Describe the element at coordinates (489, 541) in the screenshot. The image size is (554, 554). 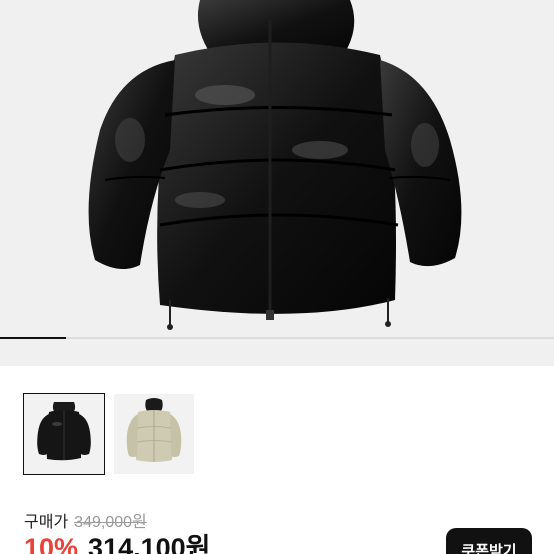
I see `coupon-button: 쿠폰받기` at that location.